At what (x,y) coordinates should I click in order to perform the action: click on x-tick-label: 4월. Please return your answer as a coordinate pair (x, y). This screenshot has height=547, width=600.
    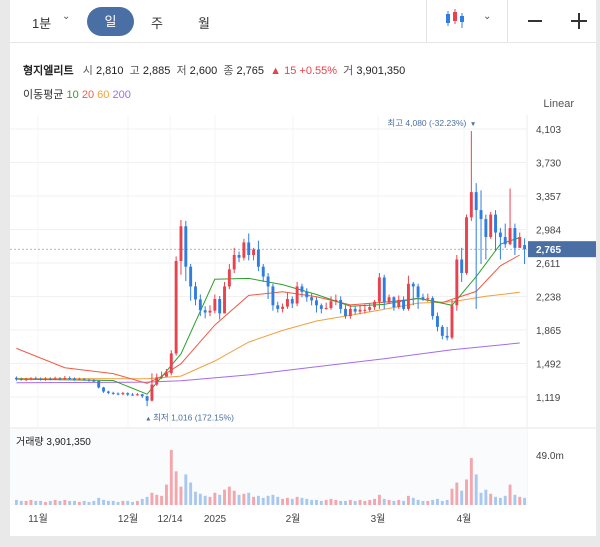
    Looking at the image, I should click on (464, 519).